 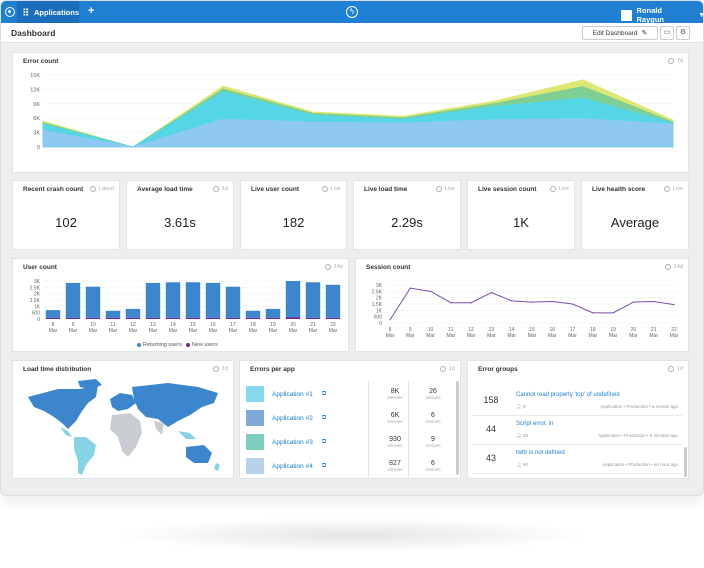 What do you see at coordinates (433, 442) in the screenshot?
I see `app-groups: 9 GROUPS` at bounding box center [433, 442].